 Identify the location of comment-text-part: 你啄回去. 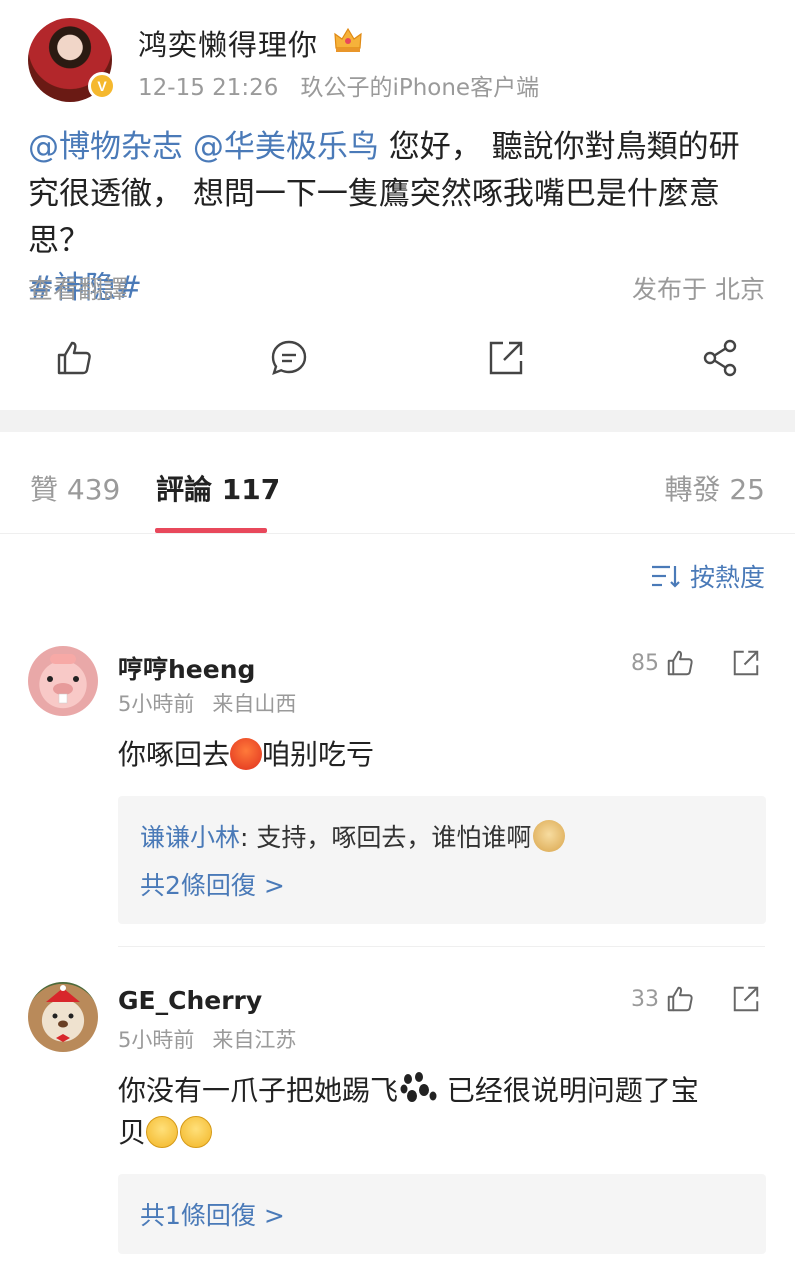
(174, 754).